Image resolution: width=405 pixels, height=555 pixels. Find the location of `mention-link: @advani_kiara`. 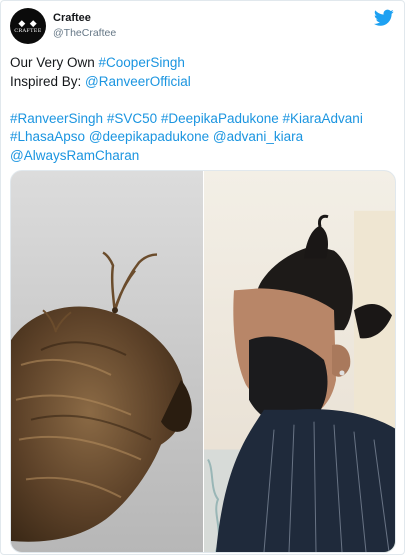

mention-link: @advani_kiara is located at coordinates (258, 136).